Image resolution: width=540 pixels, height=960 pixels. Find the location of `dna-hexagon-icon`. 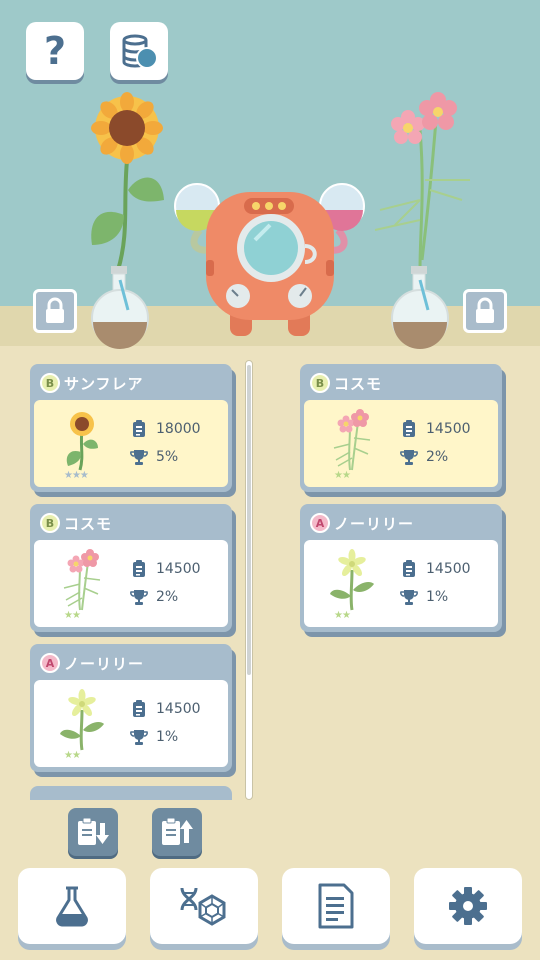

dna-hexagon-icon is located at coordinates (203, 906).